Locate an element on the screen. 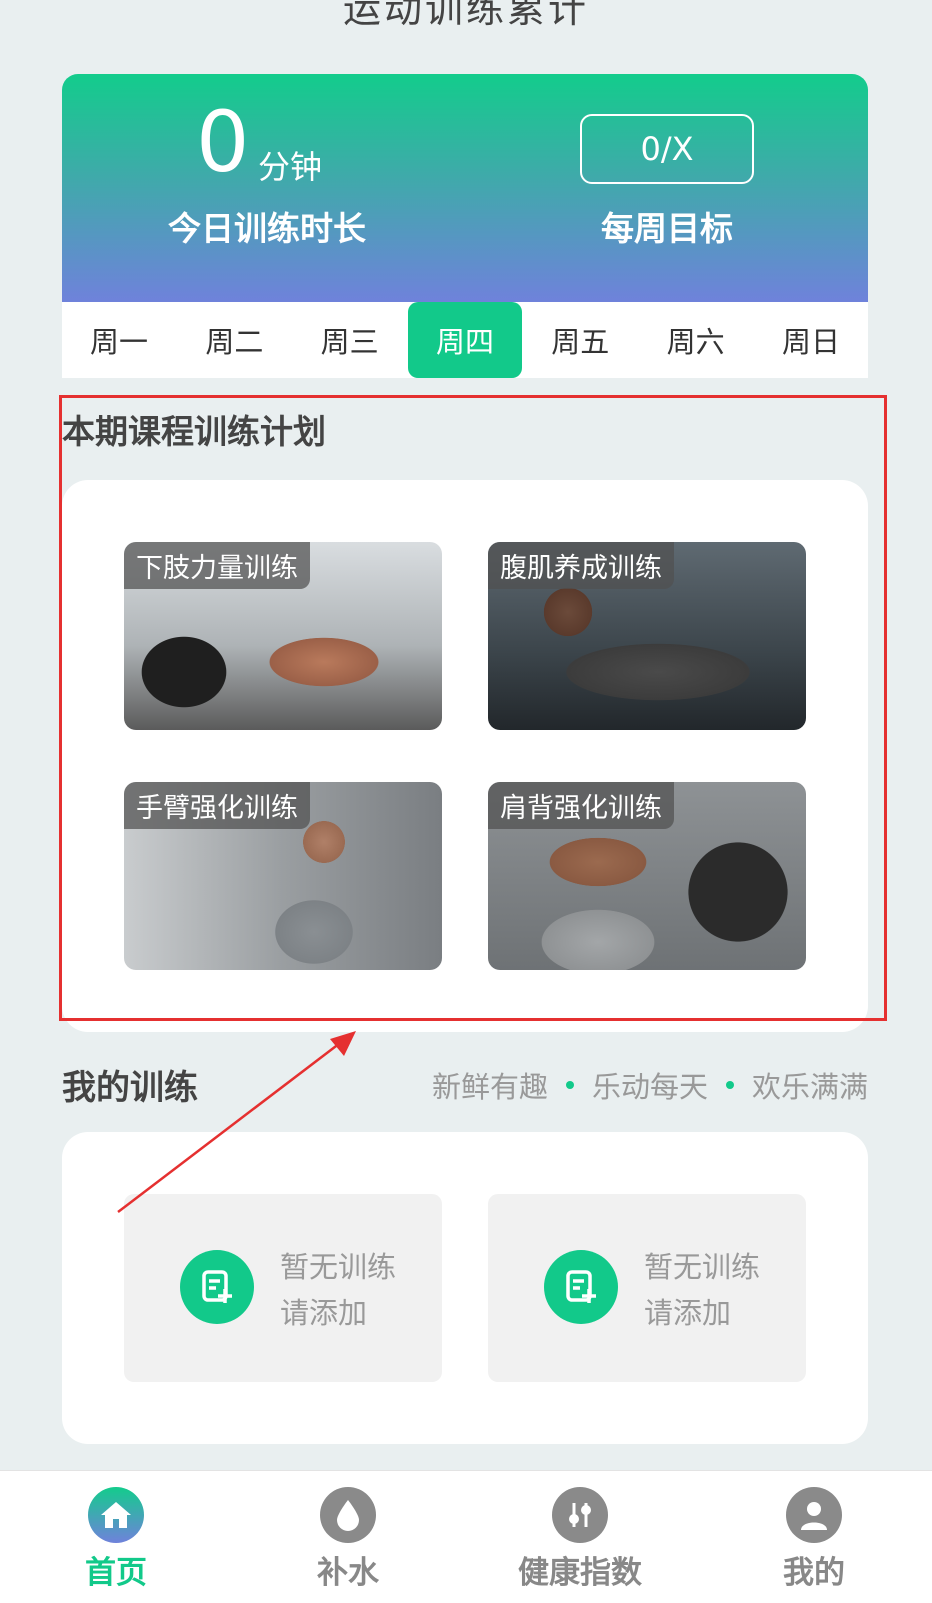 Image resolution: width=932 pixels, height=1603 pixels. course-card-lower-body: 下肢力量训练 is located at coordinates (283, 636).